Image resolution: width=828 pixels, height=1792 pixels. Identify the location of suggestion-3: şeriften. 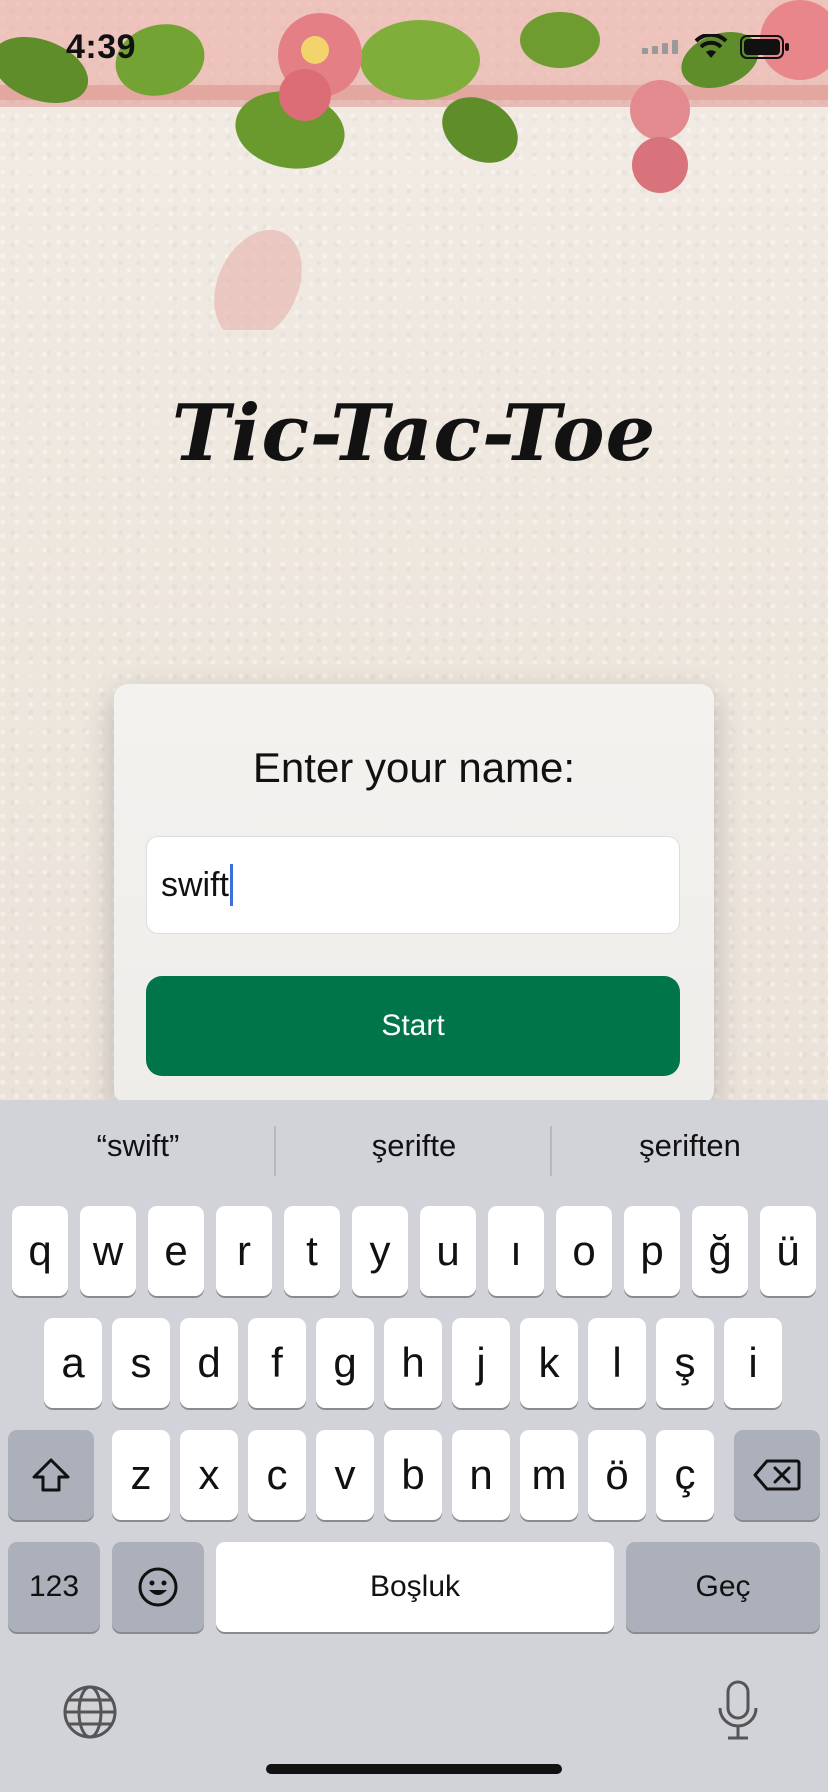
(690, 1146).